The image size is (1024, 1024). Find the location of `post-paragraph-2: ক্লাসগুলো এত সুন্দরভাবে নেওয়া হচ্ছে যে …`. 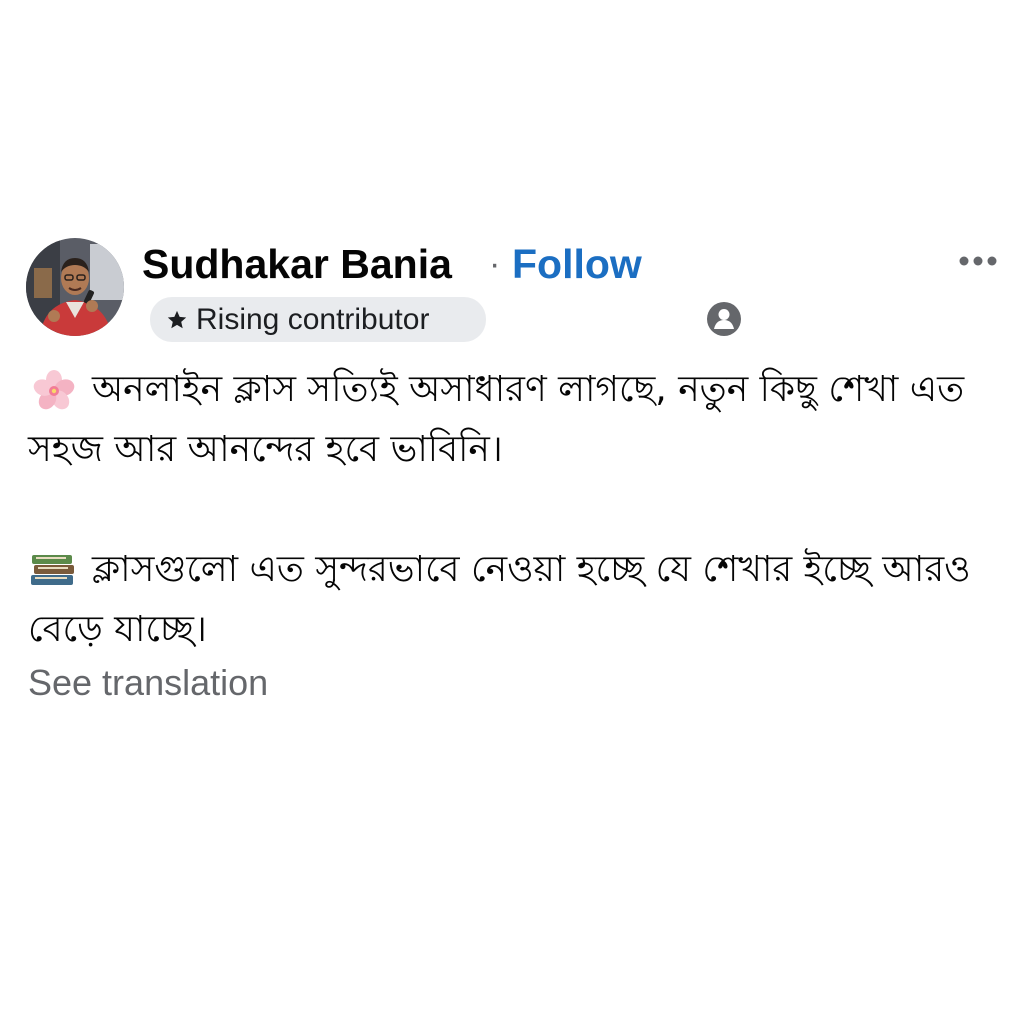

post-paragraph-2: ক্লাসগুলো এত সুন্দরভাবে নেওয়া হচ্ছে যে … is located at coordinates (513, 600).